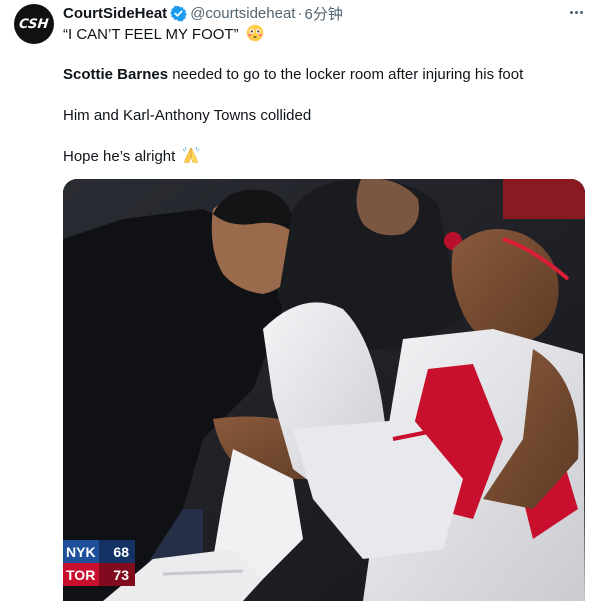 The height and width of the screenshot is (601, 598). Describe the element at coordinates (117, 551) in the screenshot. I see `team-score: 68` at that location.